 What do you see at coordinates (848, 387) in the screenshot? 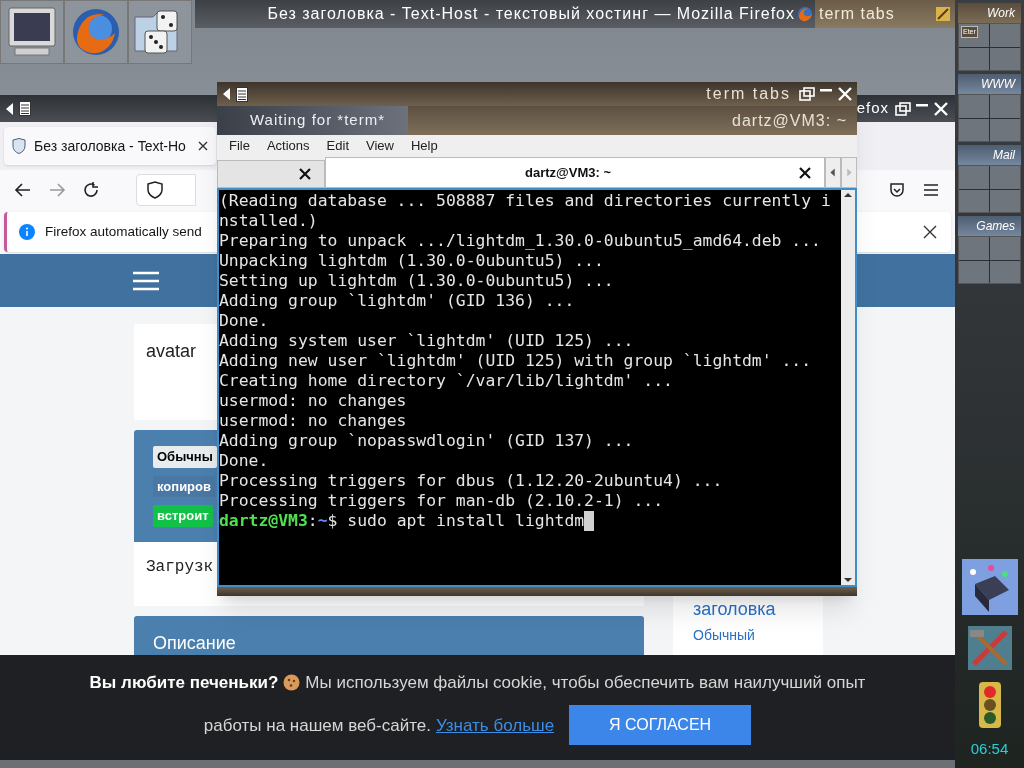
I see `scrollbar` at bounding box center [848, 387].